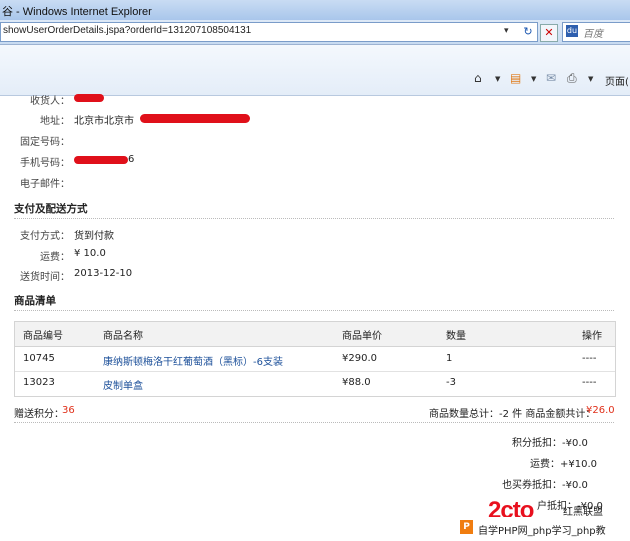 The height and width of the screenshot is (541, 630). I want to click on page-menu: 页面(, so click(617, 80).